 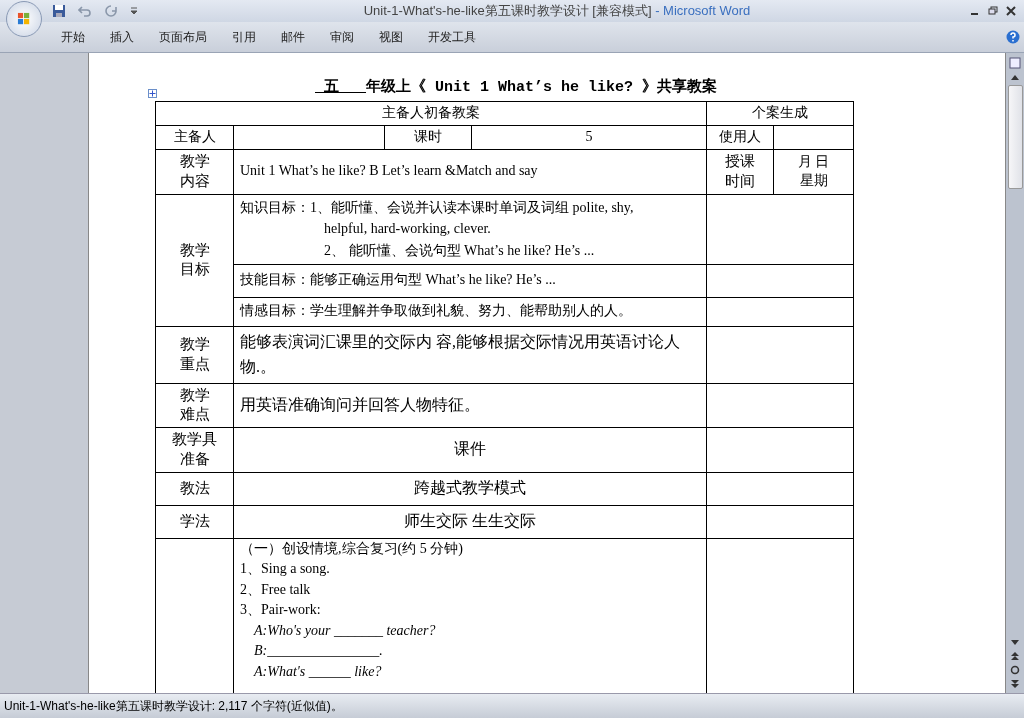 What do you see at coordinates (470, 522) in the screenshot?
I see `table-cell: 师生交际 生生交际` at bounding box center [470, 522].